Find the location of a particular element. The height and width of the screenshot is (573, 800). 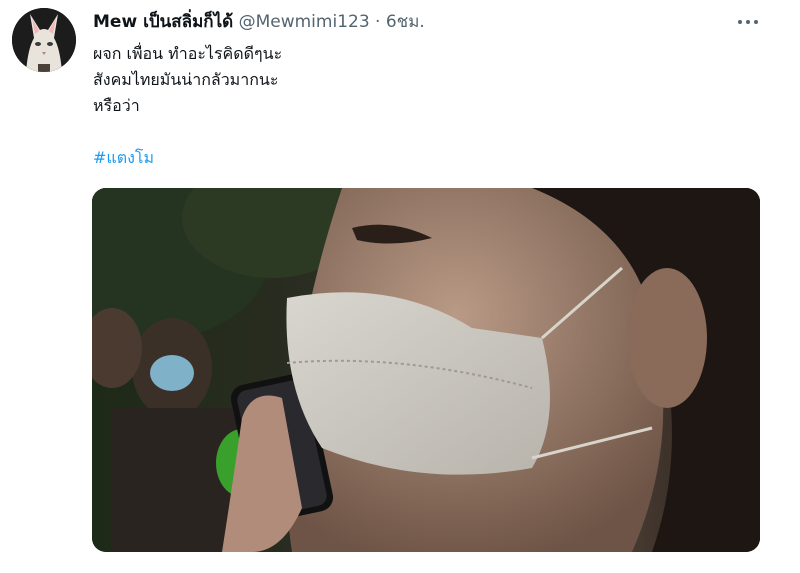

timestamp: 6ชม. is located at coordinates (405, 22).